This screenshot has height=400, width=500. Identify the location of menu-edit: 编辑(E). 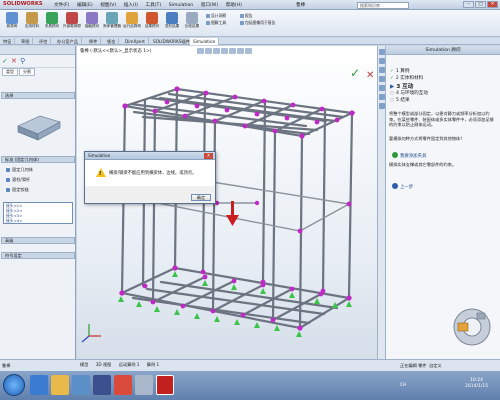
(85, 5).